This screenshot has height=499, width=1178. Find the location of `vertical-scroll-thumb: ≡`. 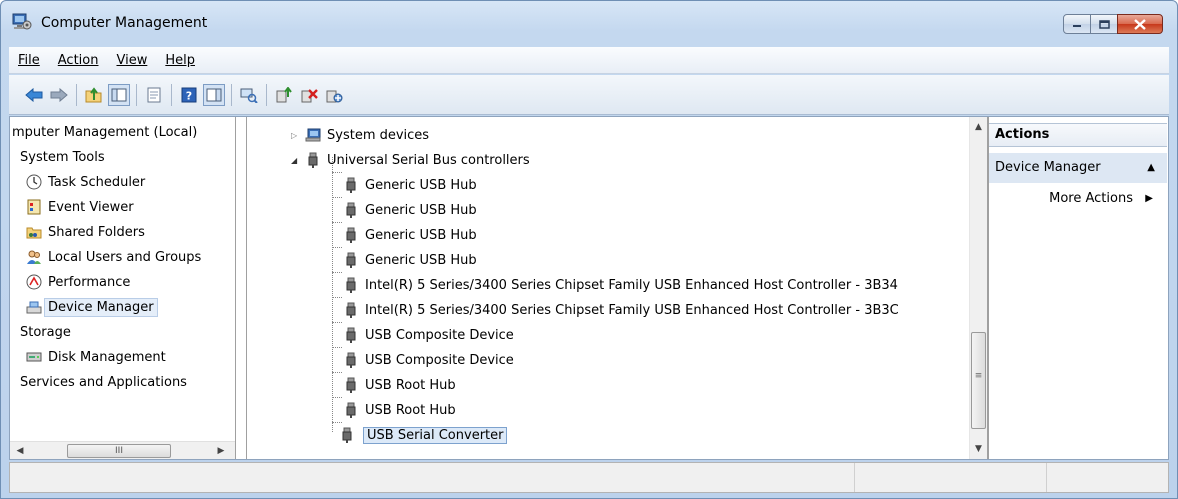

vertical-scroll-thumb: ≡ is located at coordinates (978, 380).